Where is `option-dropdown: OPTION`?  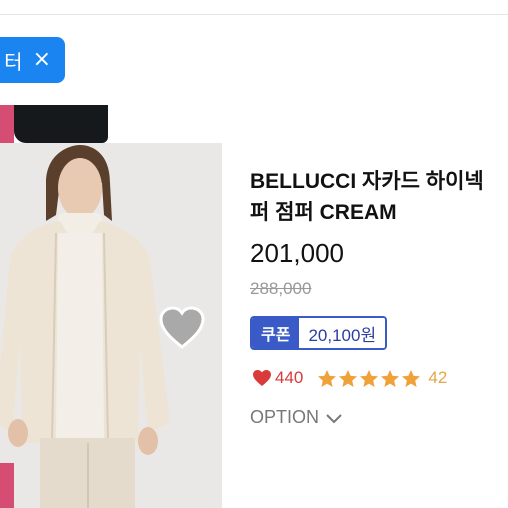
option-dropdown: OPTION is located at coordinates (296, 417).